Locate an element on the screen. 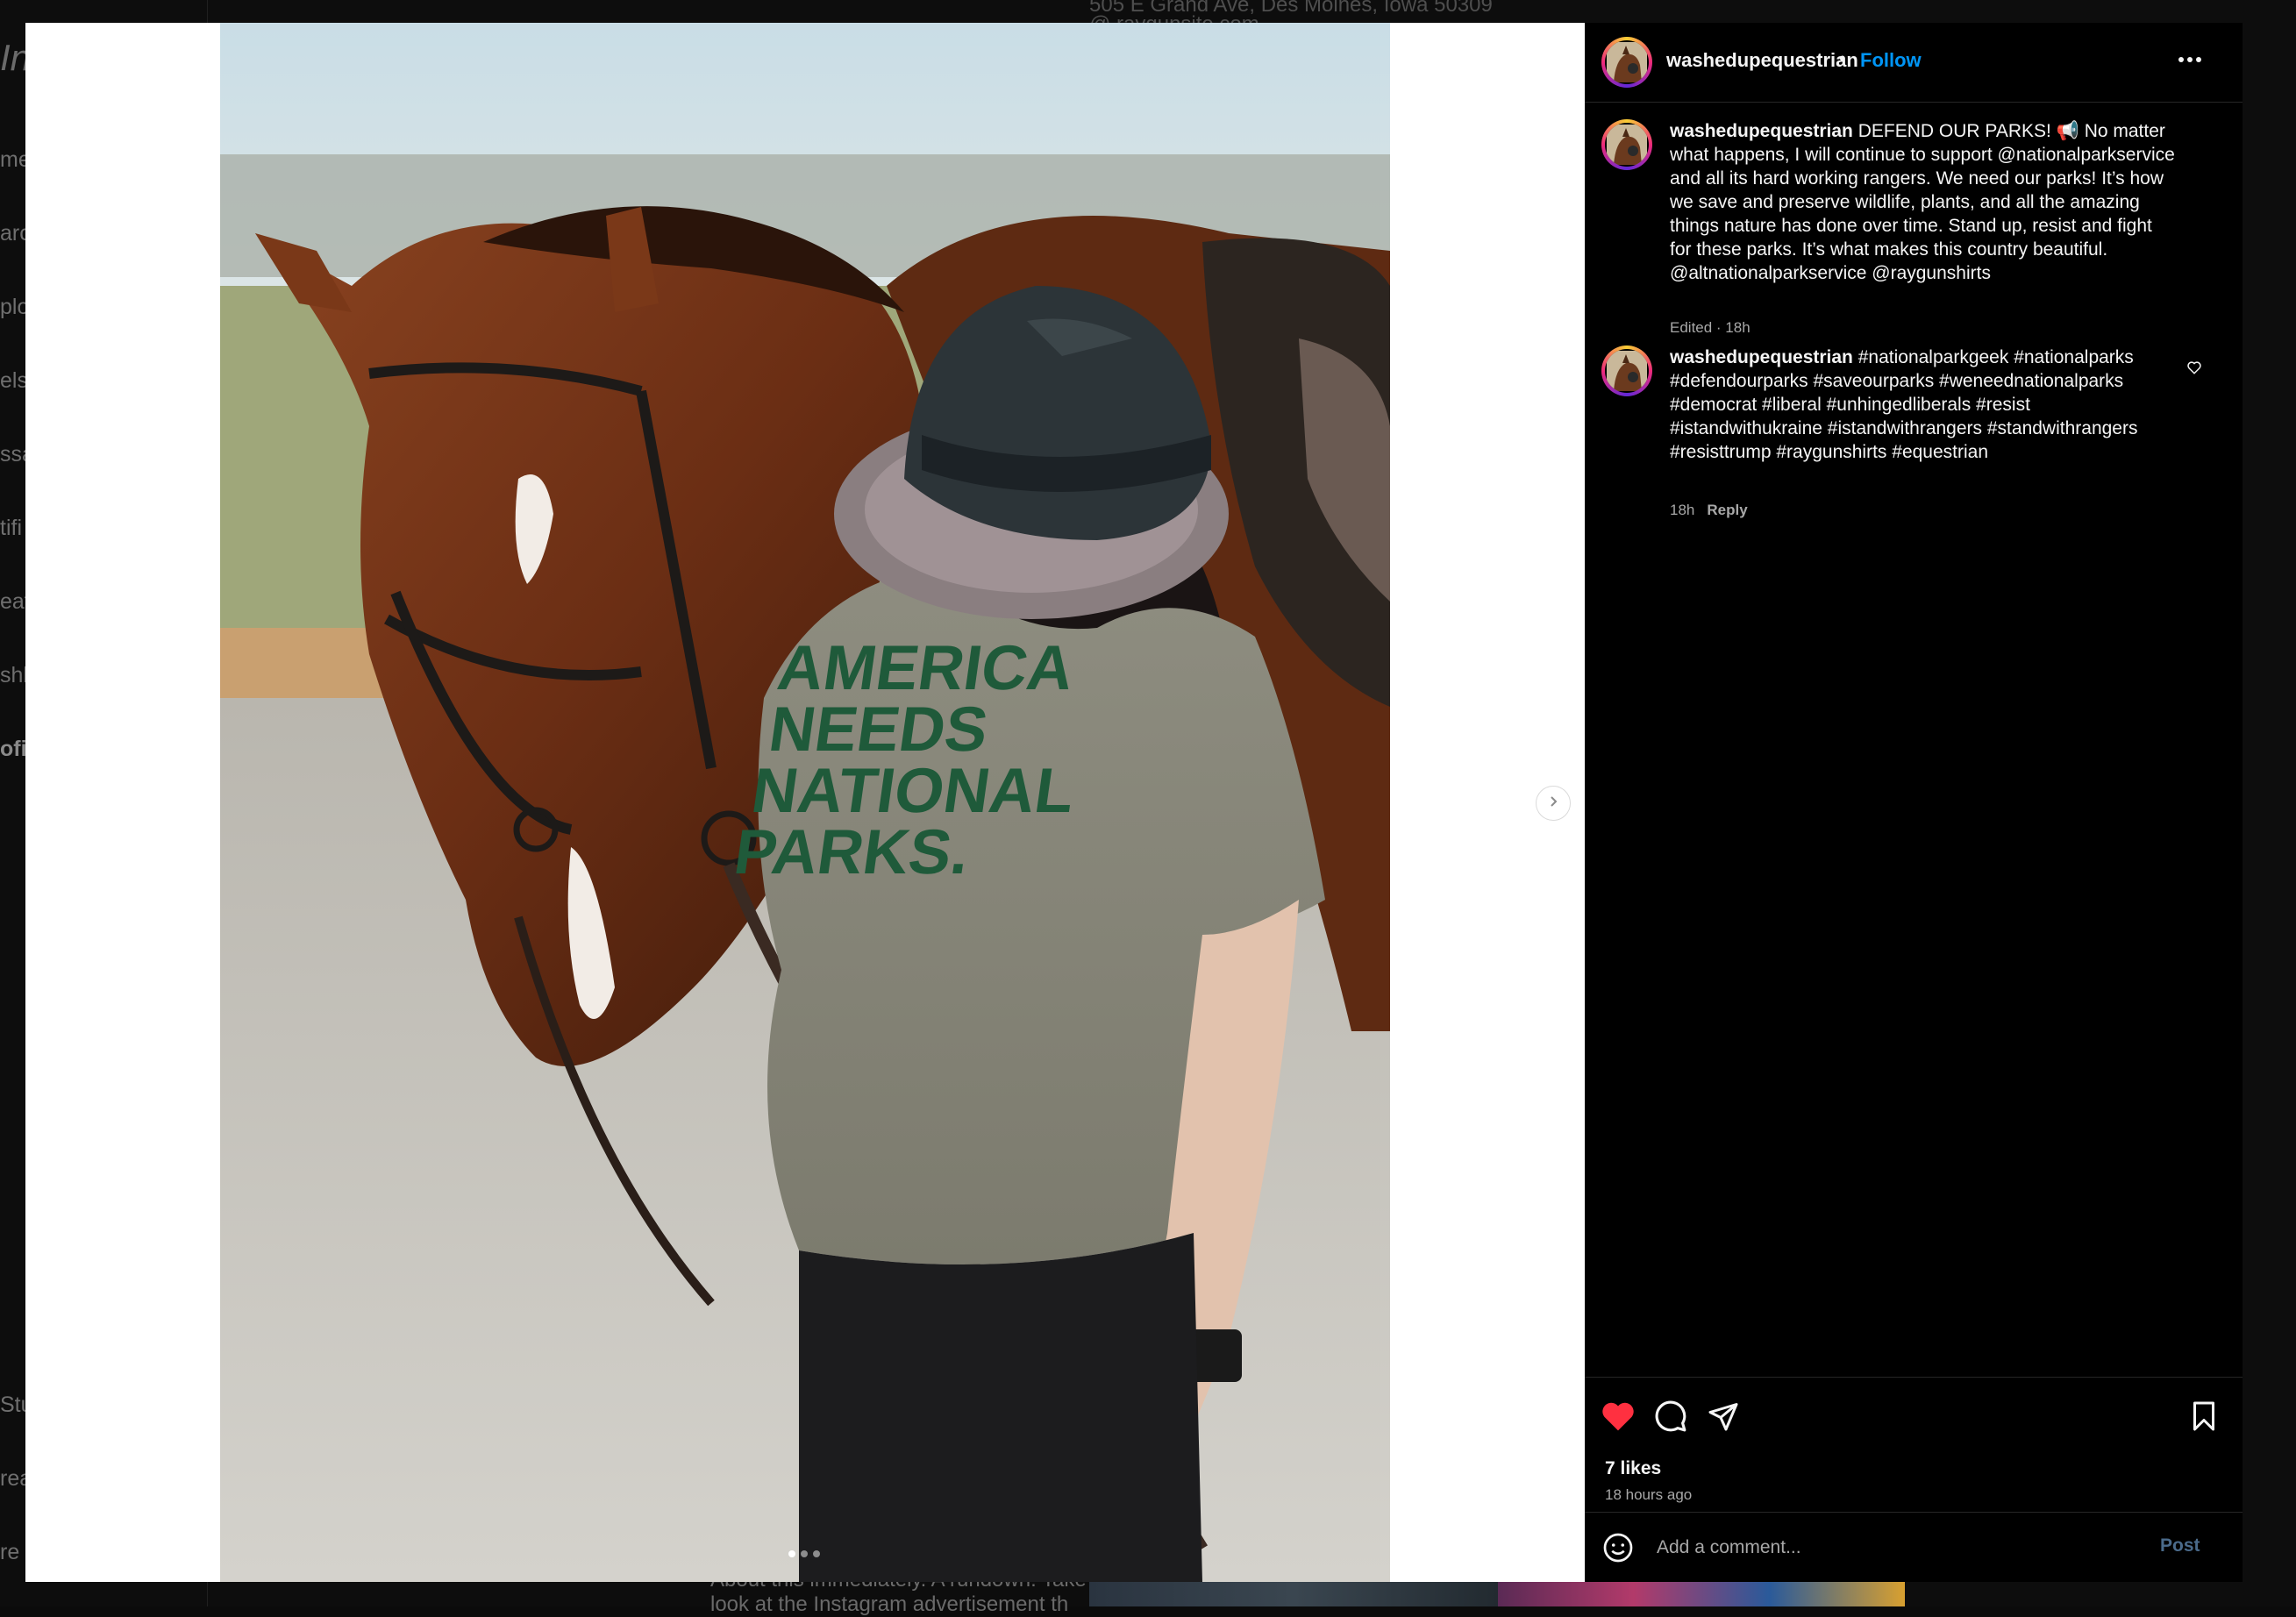 Image resolution: width=2296 pixels, height=1617 pixels. background-nav-item: ssa is located at coordinates (13, 454).